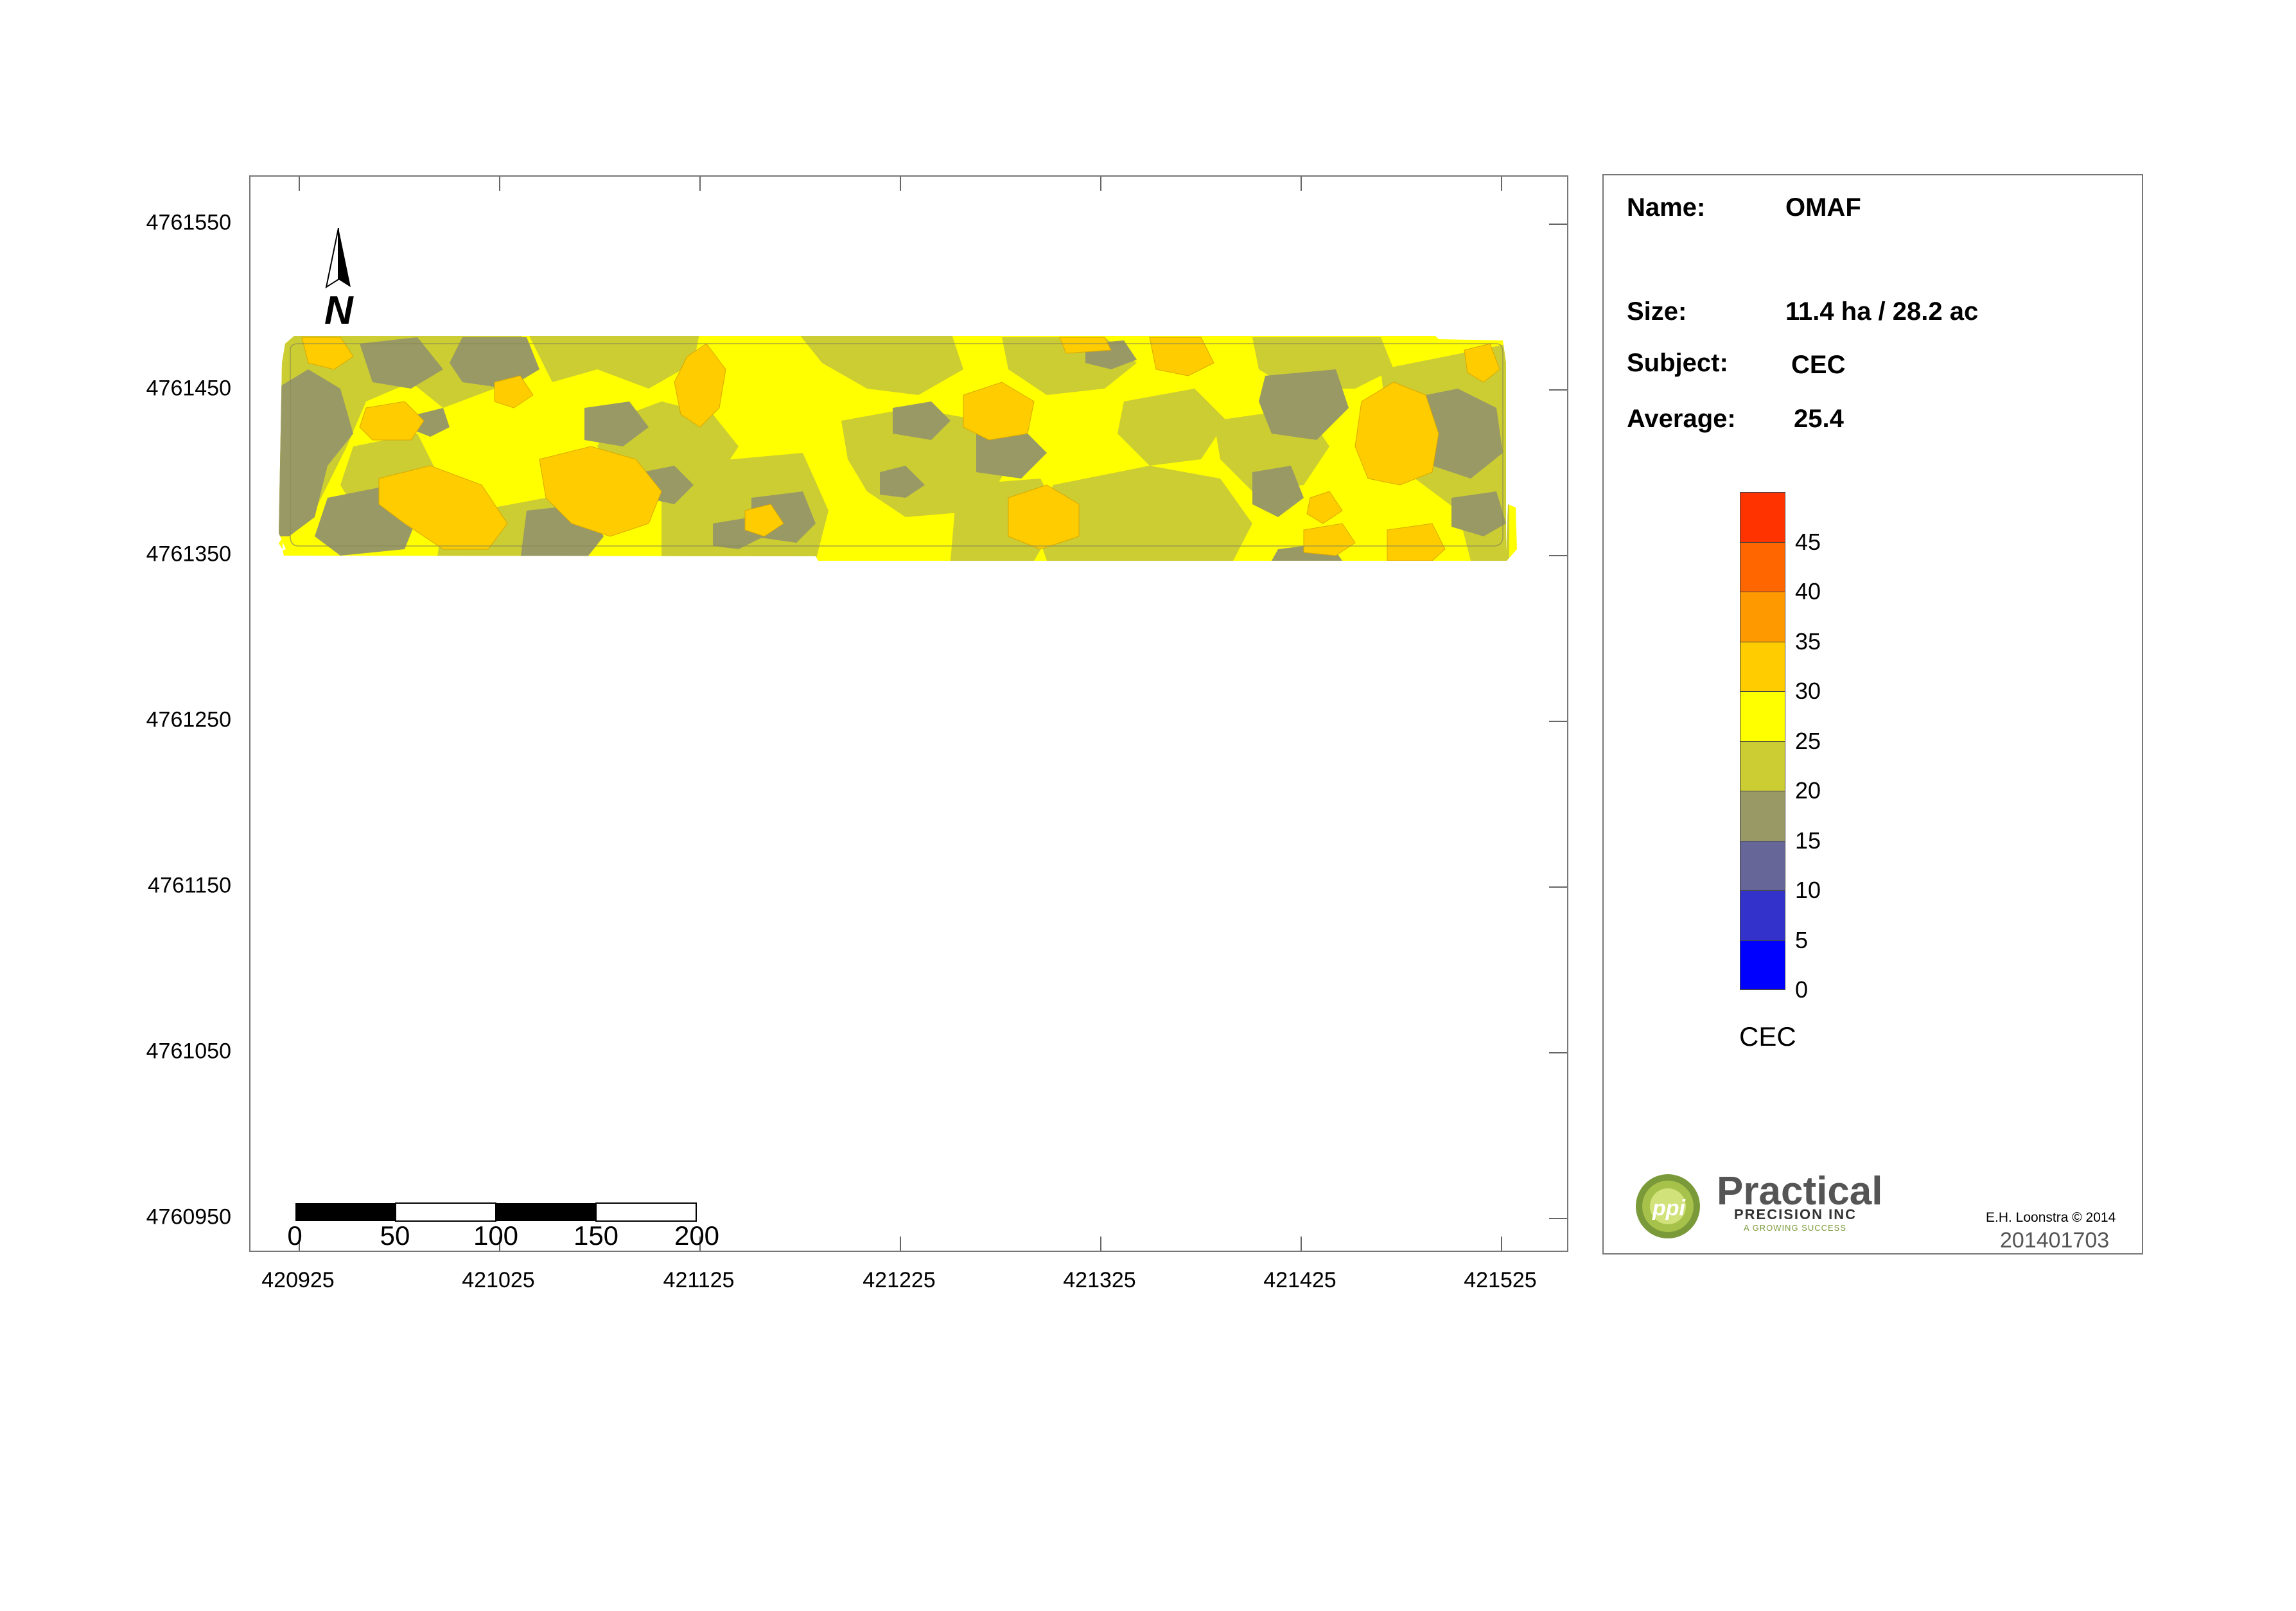 This screenshot has width=2296, height=1611. Describe the element at coordinates (298, 1280) in the screenshot. I see `x-tick-label: 420925` at that location.